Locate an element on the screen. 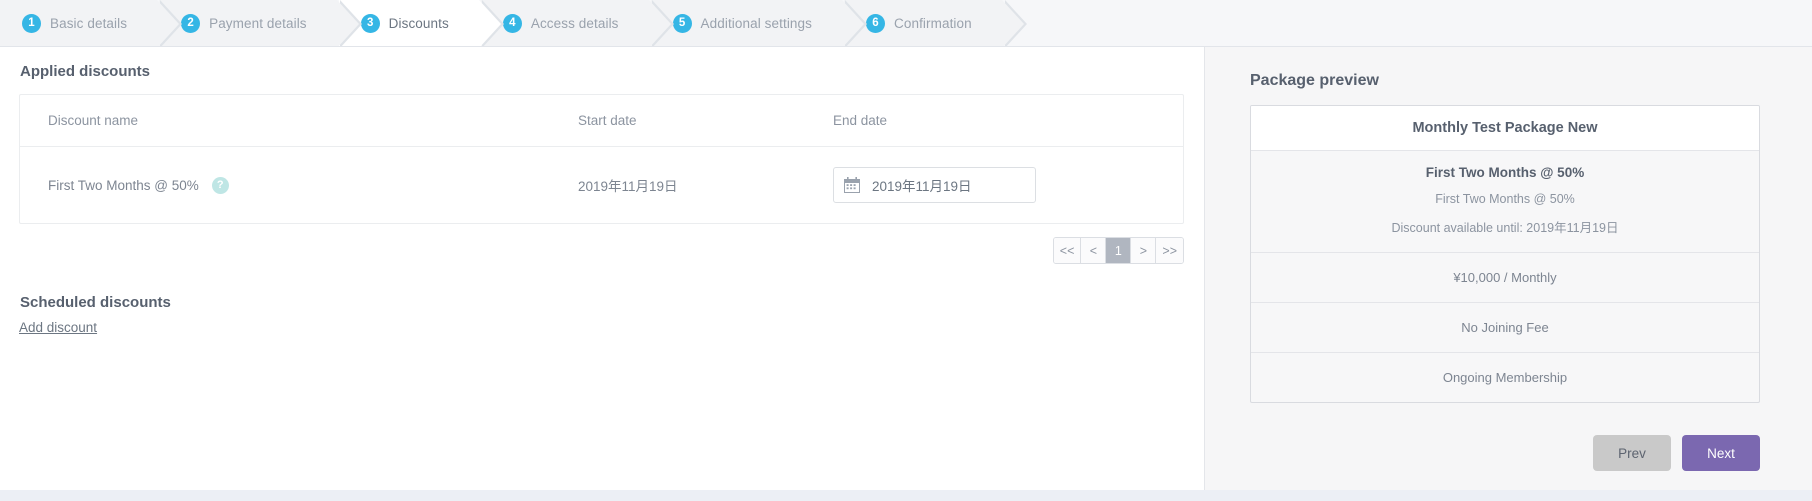  wizard-step-5: 5 Additional settings is located at coordinates (759, 23).